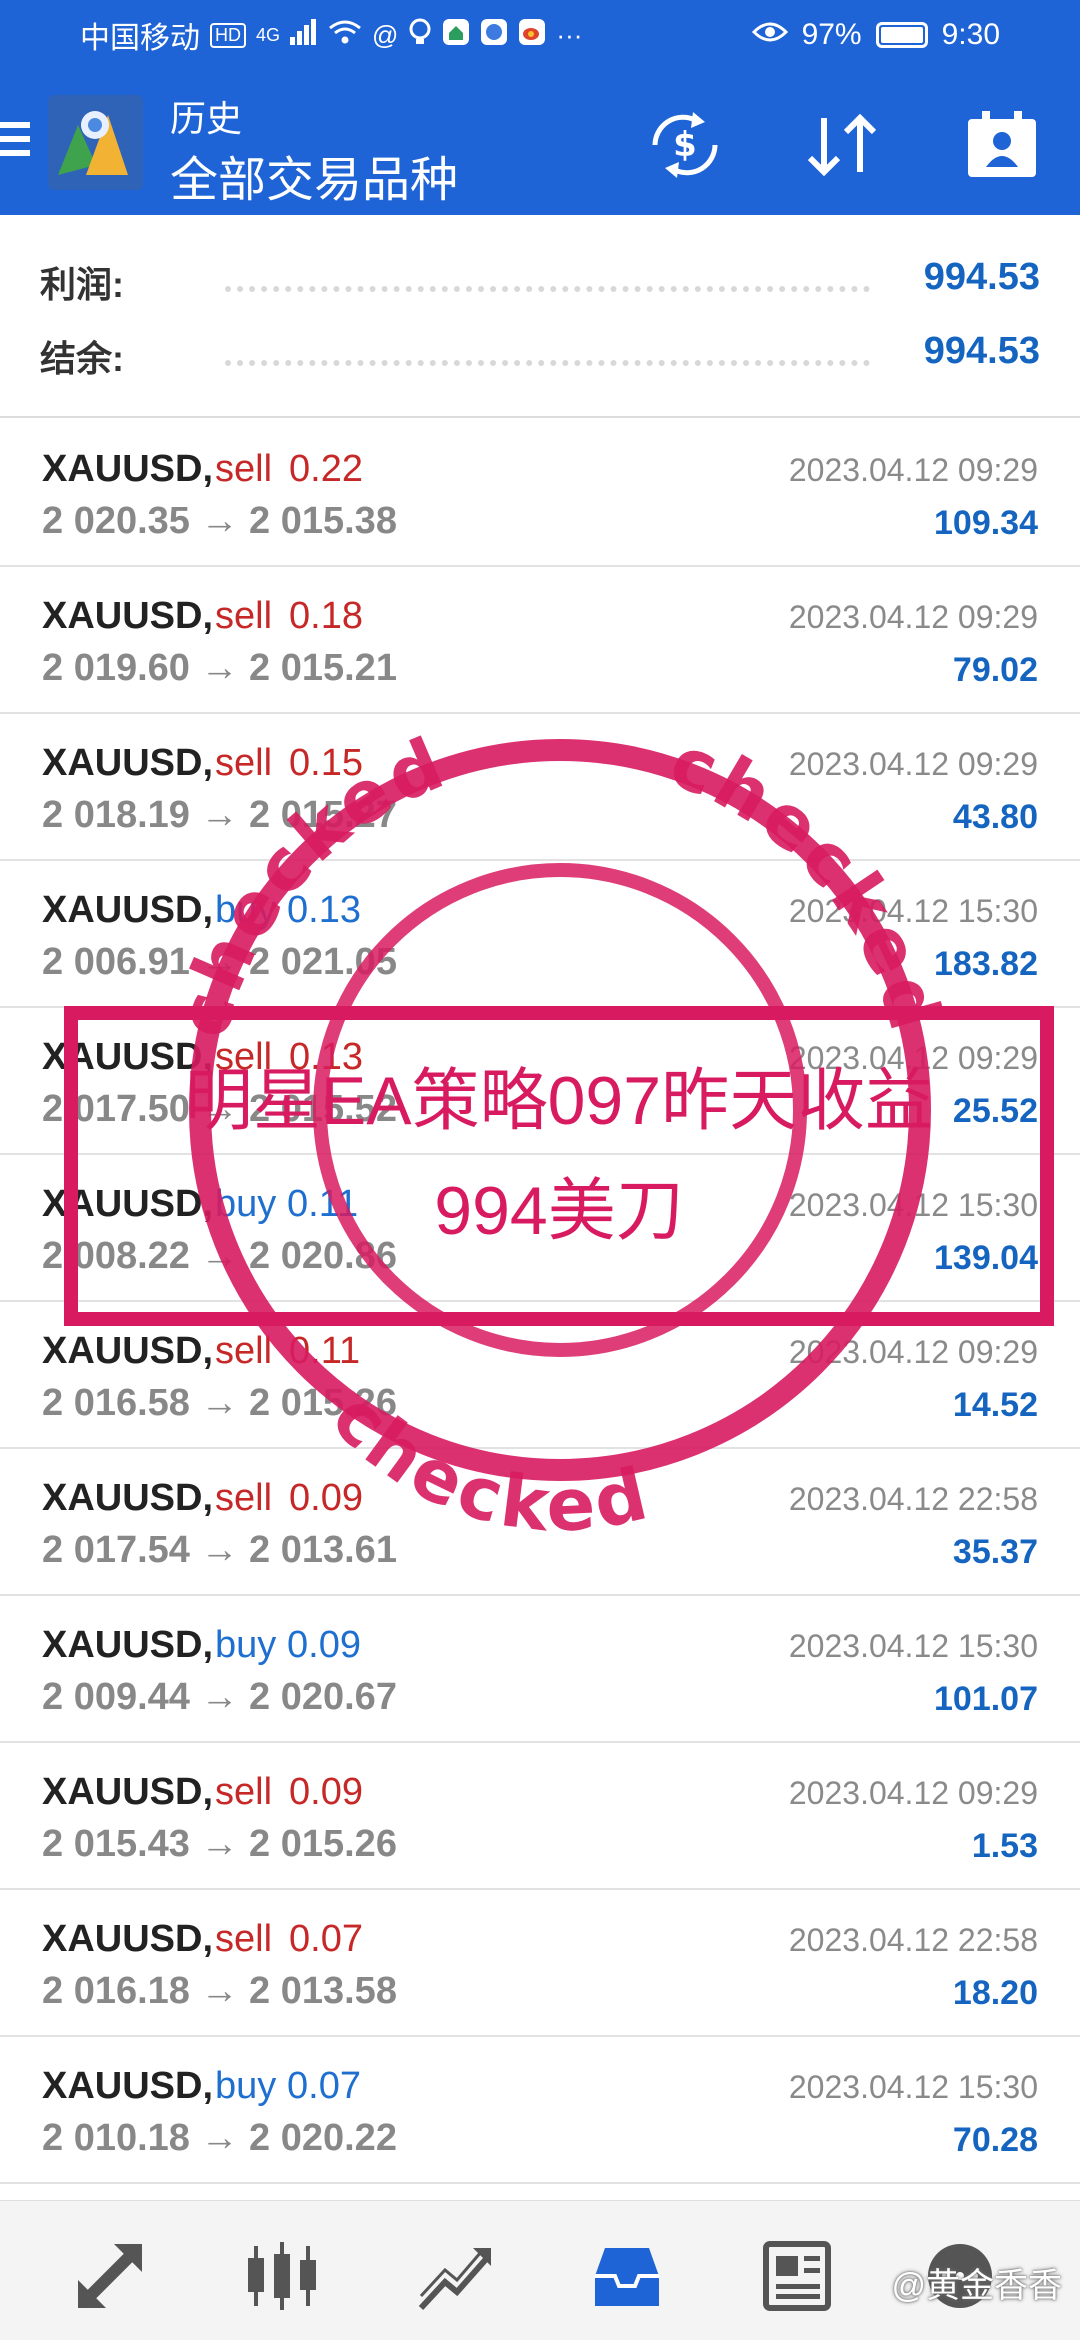 The width and height of the screenshot is (1080, 2340). I want to click on trade-prices: 2 020.35 → 2 015.38, so click(219, 521).